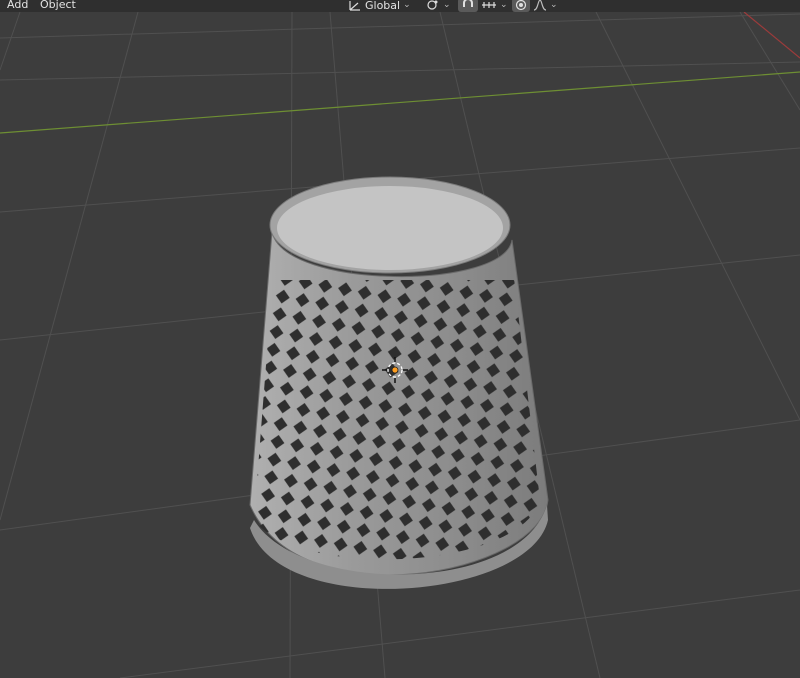 The image size is (800, 678). I want to click on proportional-editing-icon, so click(521, 5).